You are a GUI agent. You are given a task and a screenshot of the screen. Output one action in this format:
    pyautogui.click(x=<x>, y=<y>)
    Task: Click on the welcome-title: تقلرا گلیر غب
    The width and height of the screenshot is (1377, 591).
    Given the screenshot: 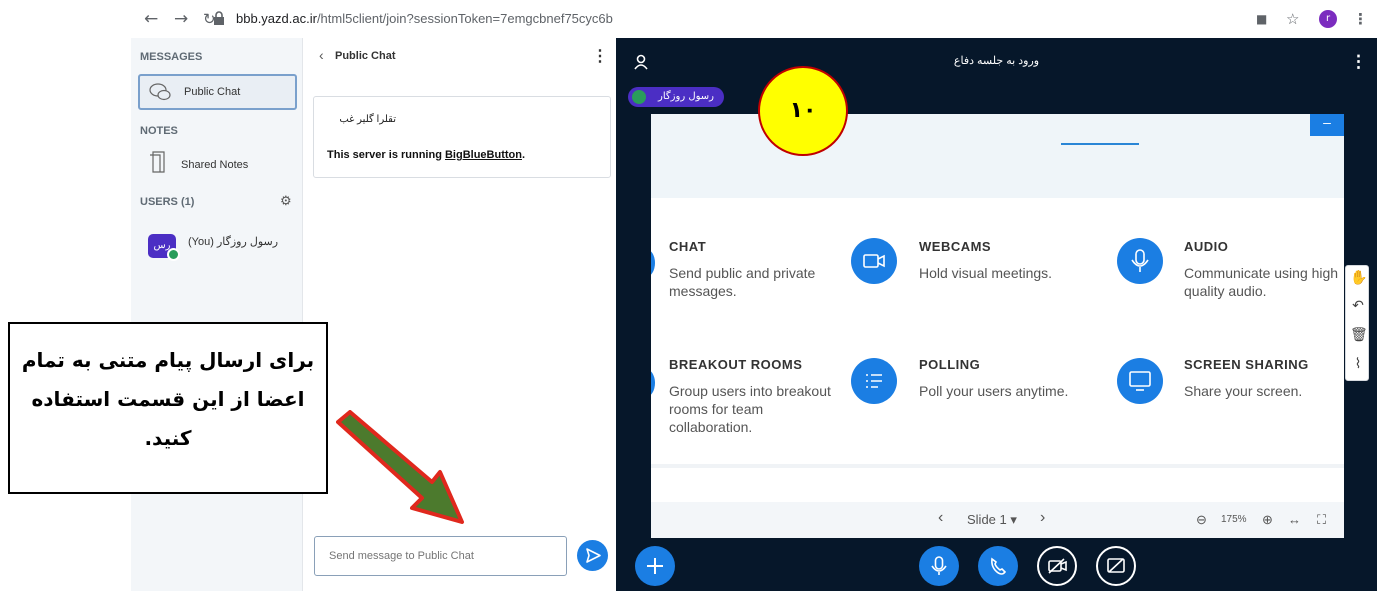 What is the action you would take?
    pyautogui.click(x=367, y=119)
    